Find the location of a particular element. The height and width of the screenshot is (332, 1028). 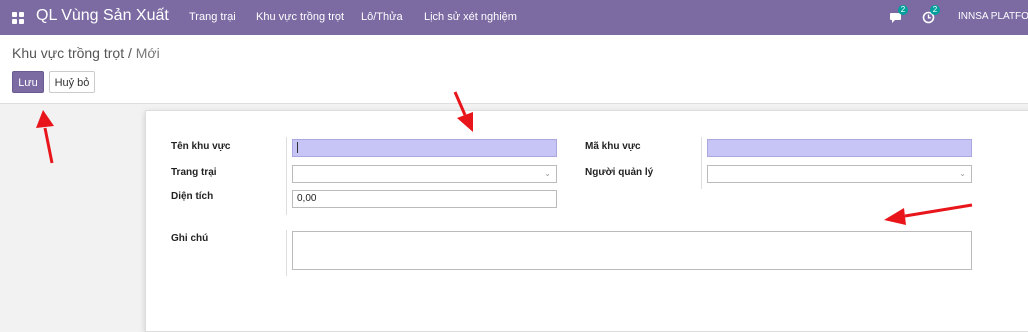

menu-lo-thua: Lô/Thửa is located at coordinates (382, 17).